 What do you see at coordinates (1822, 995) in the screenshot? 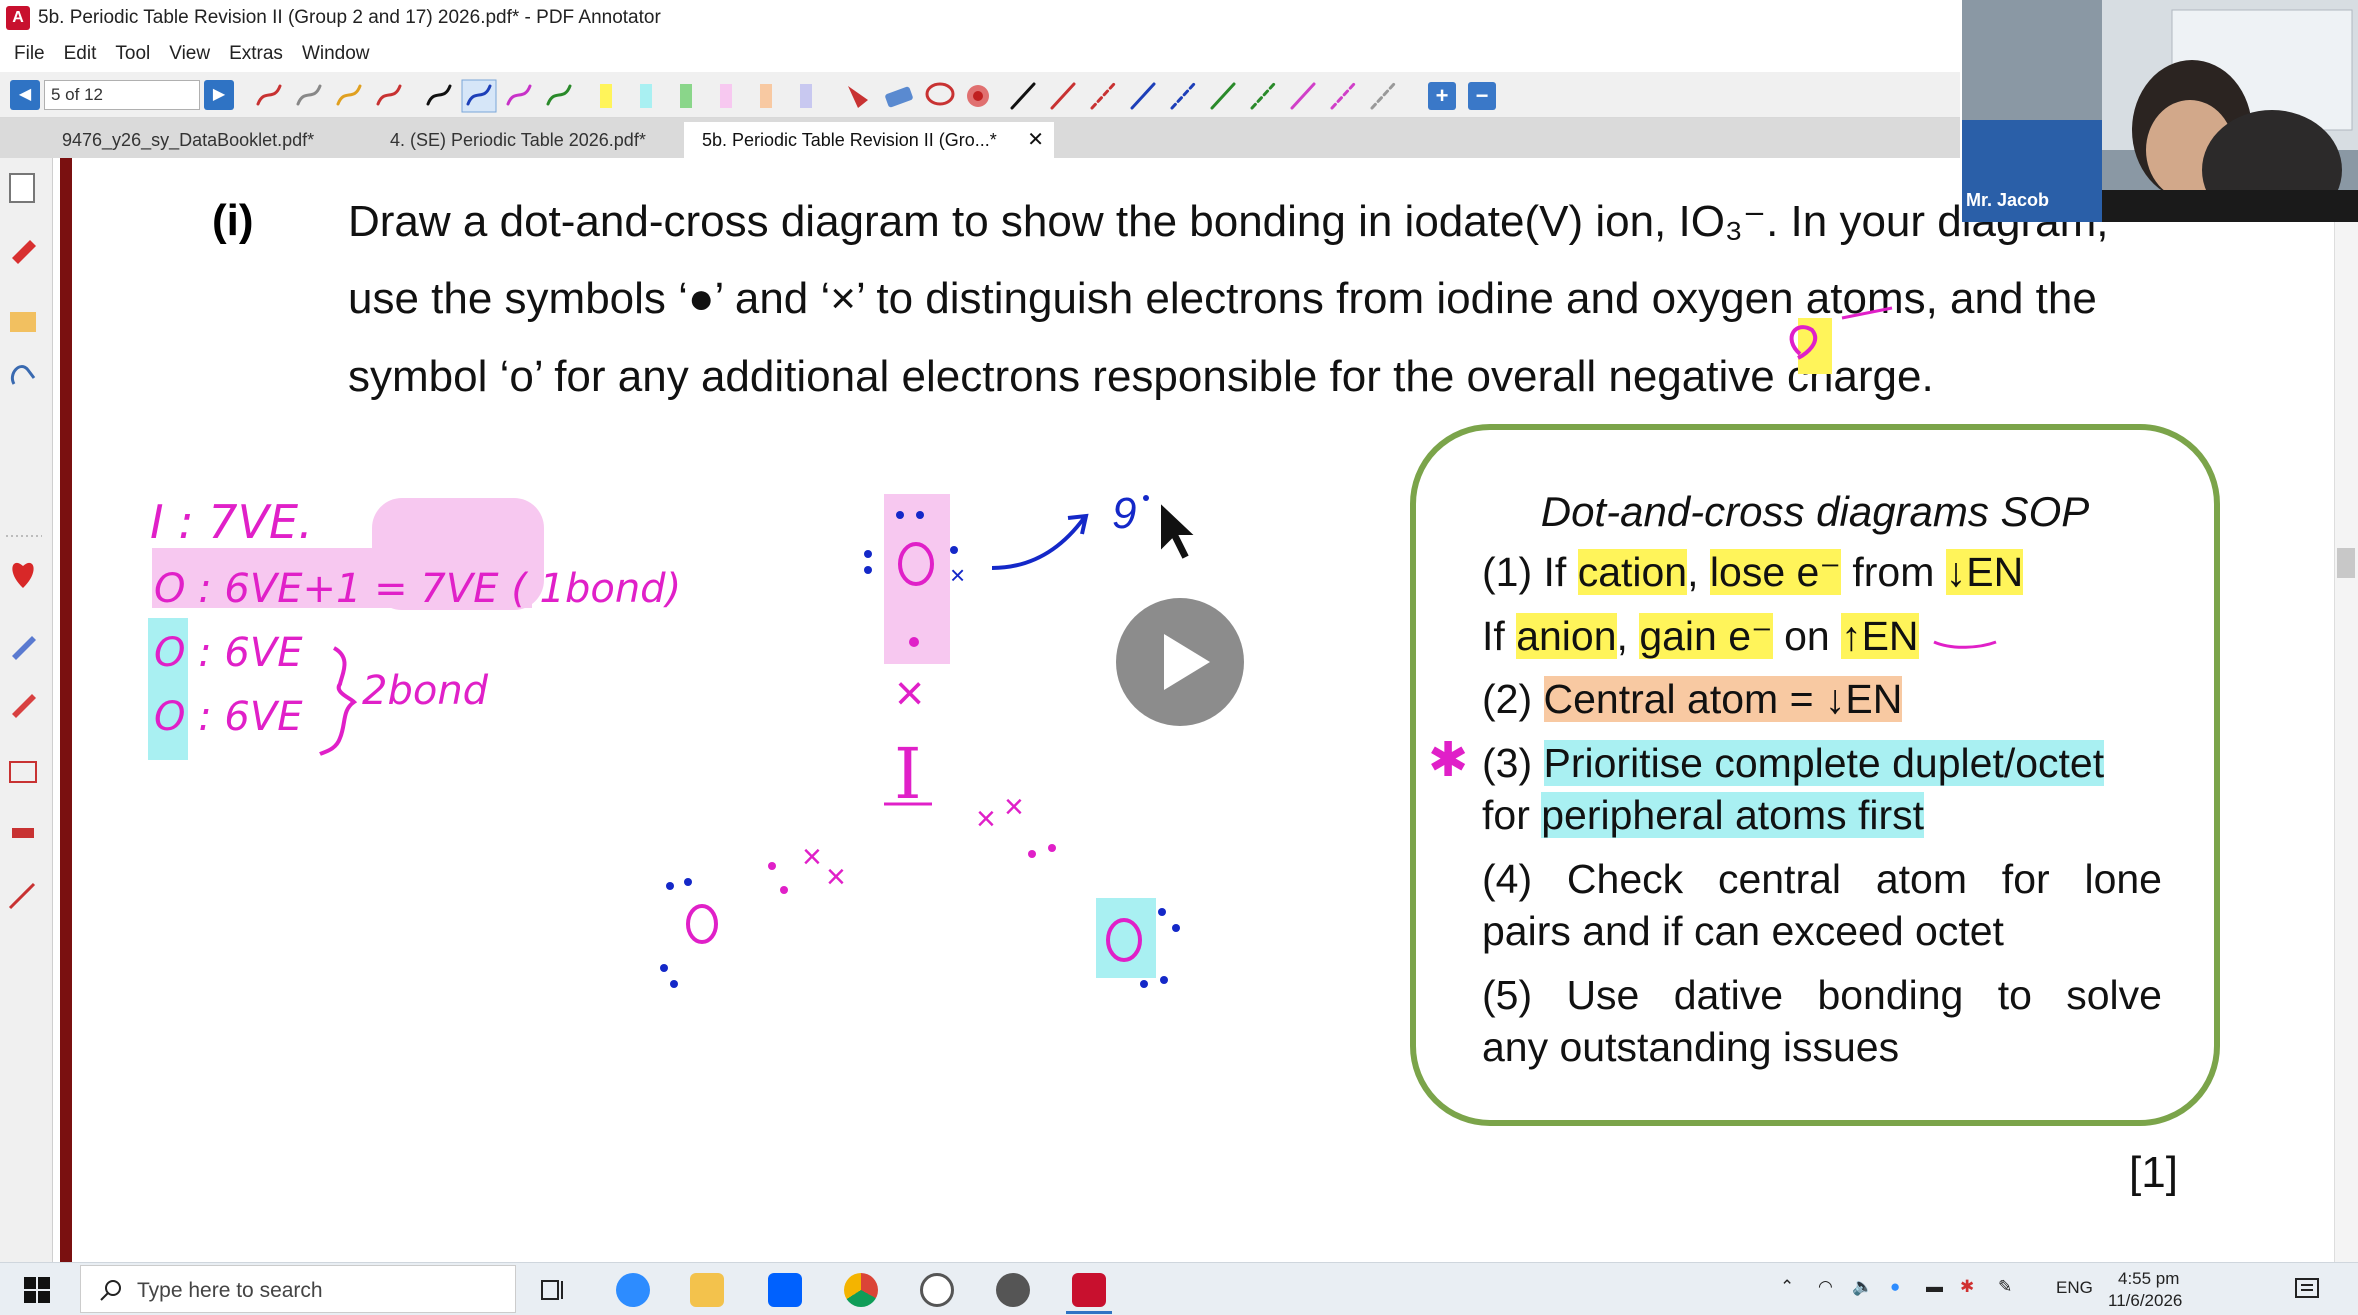
I see `sop-step-5: (5) Use dative bonding to solve` at bounding box center [1822, 995].